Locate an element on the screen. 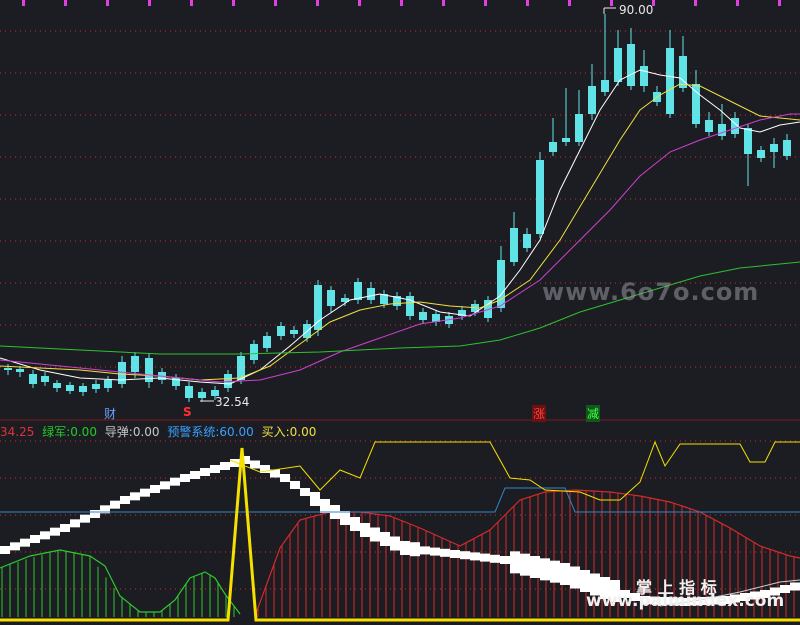 The width and height of the screenshot is (800, 625). marker-sell: S is located at coordinates (187, 412).